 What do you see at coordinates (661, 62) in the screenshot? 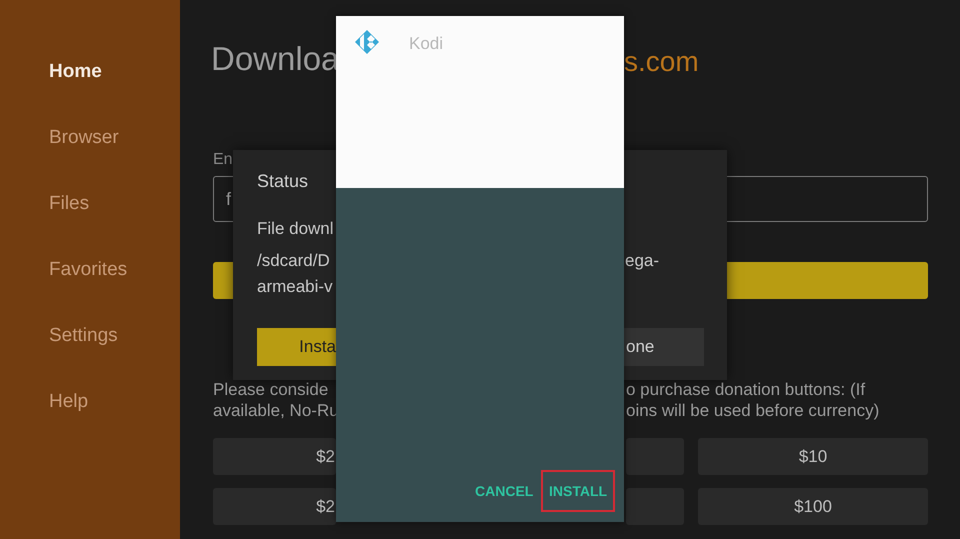
I see `site-name: s.com` at bounding box center [661, 62].